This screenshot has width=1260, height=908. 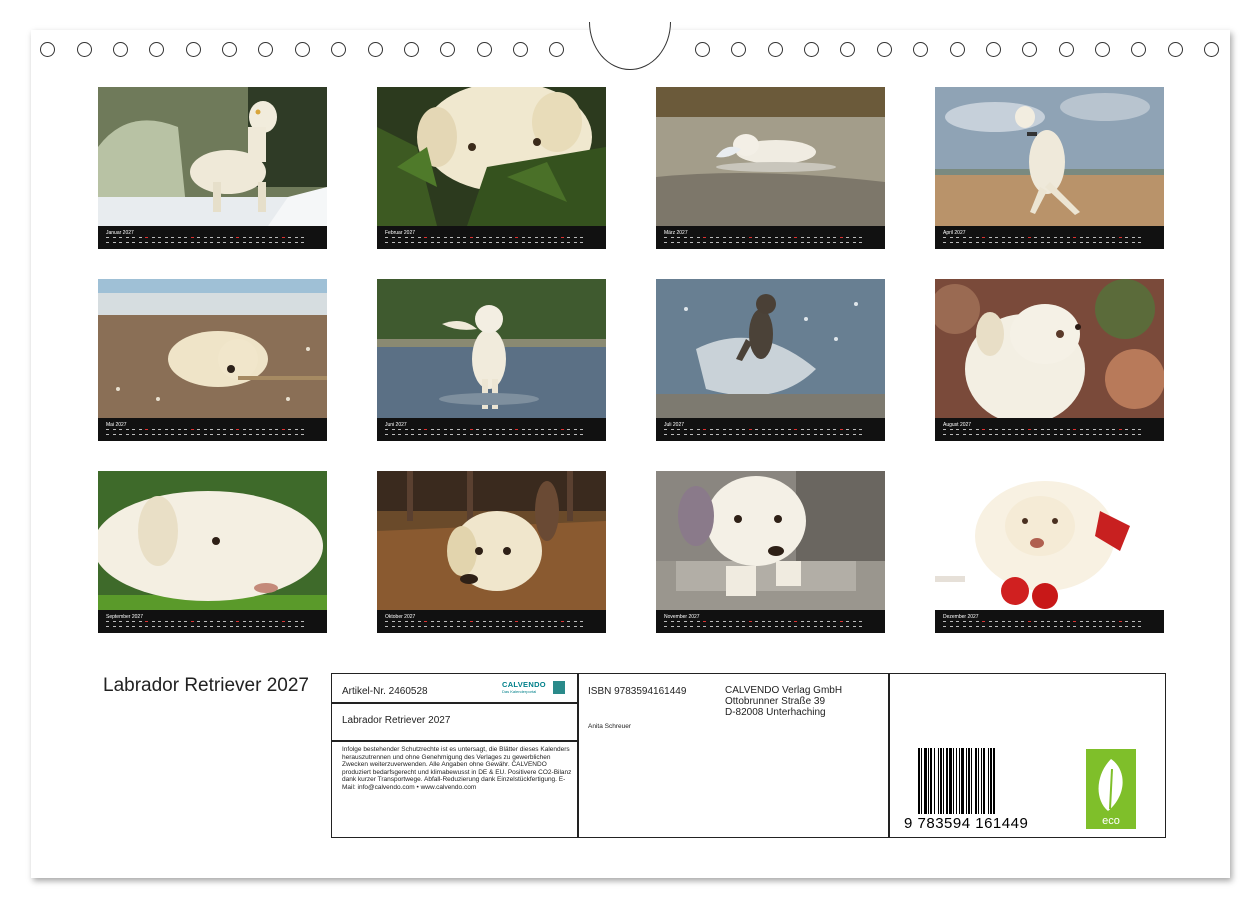 I want to click on month-strip: August 2027, so click(x=1049, y=429).